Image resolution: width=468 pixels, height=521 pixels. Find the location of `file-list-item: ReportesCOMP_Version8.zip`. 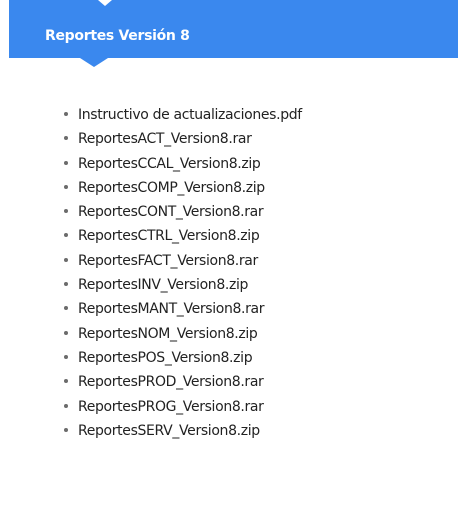

file-list-item: ReportesCOMP_Version8.zip is located at coordinates (151, 189).